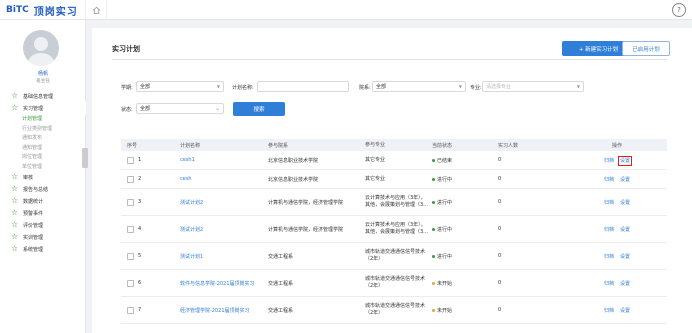  I want to click on status-select: 全部 ⌄, so click(180, 108).